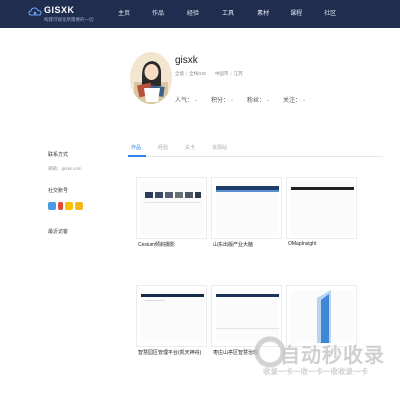  I want to click on nav-item-community: 社区, so click(330, 14).